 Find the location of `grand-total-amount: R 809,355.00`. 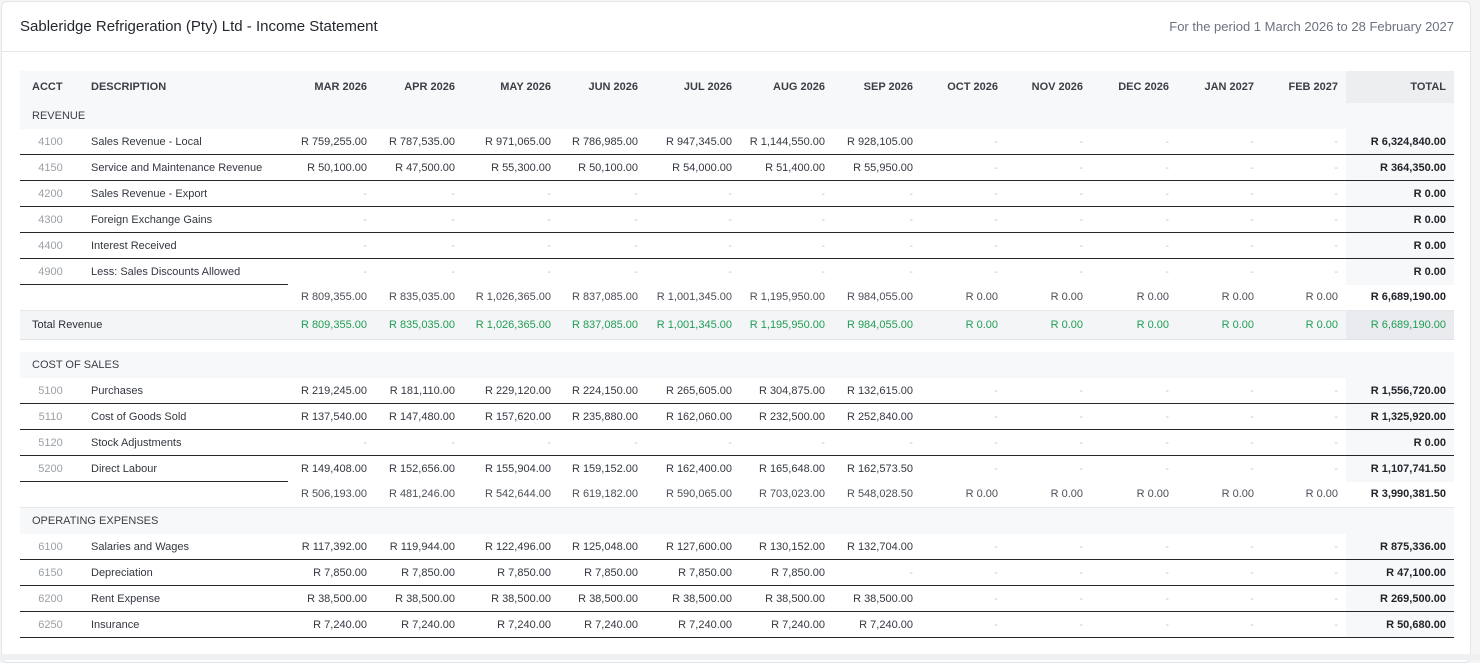

grand-total-amount: R 809,355.00 is located at coordinates (331, 325).